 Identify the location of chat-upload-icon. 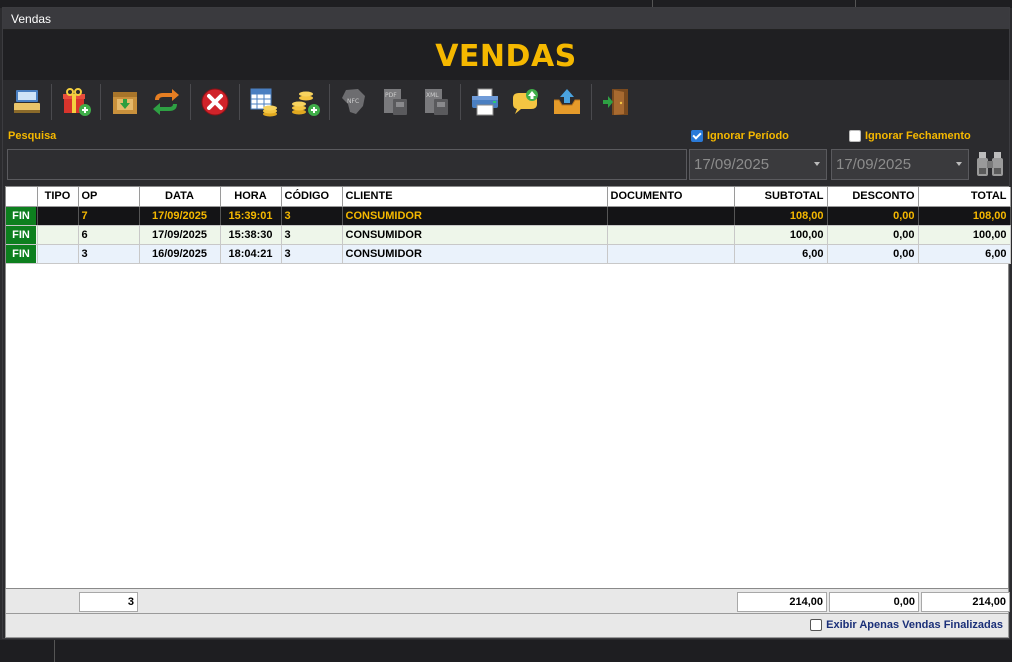
(525, 101).